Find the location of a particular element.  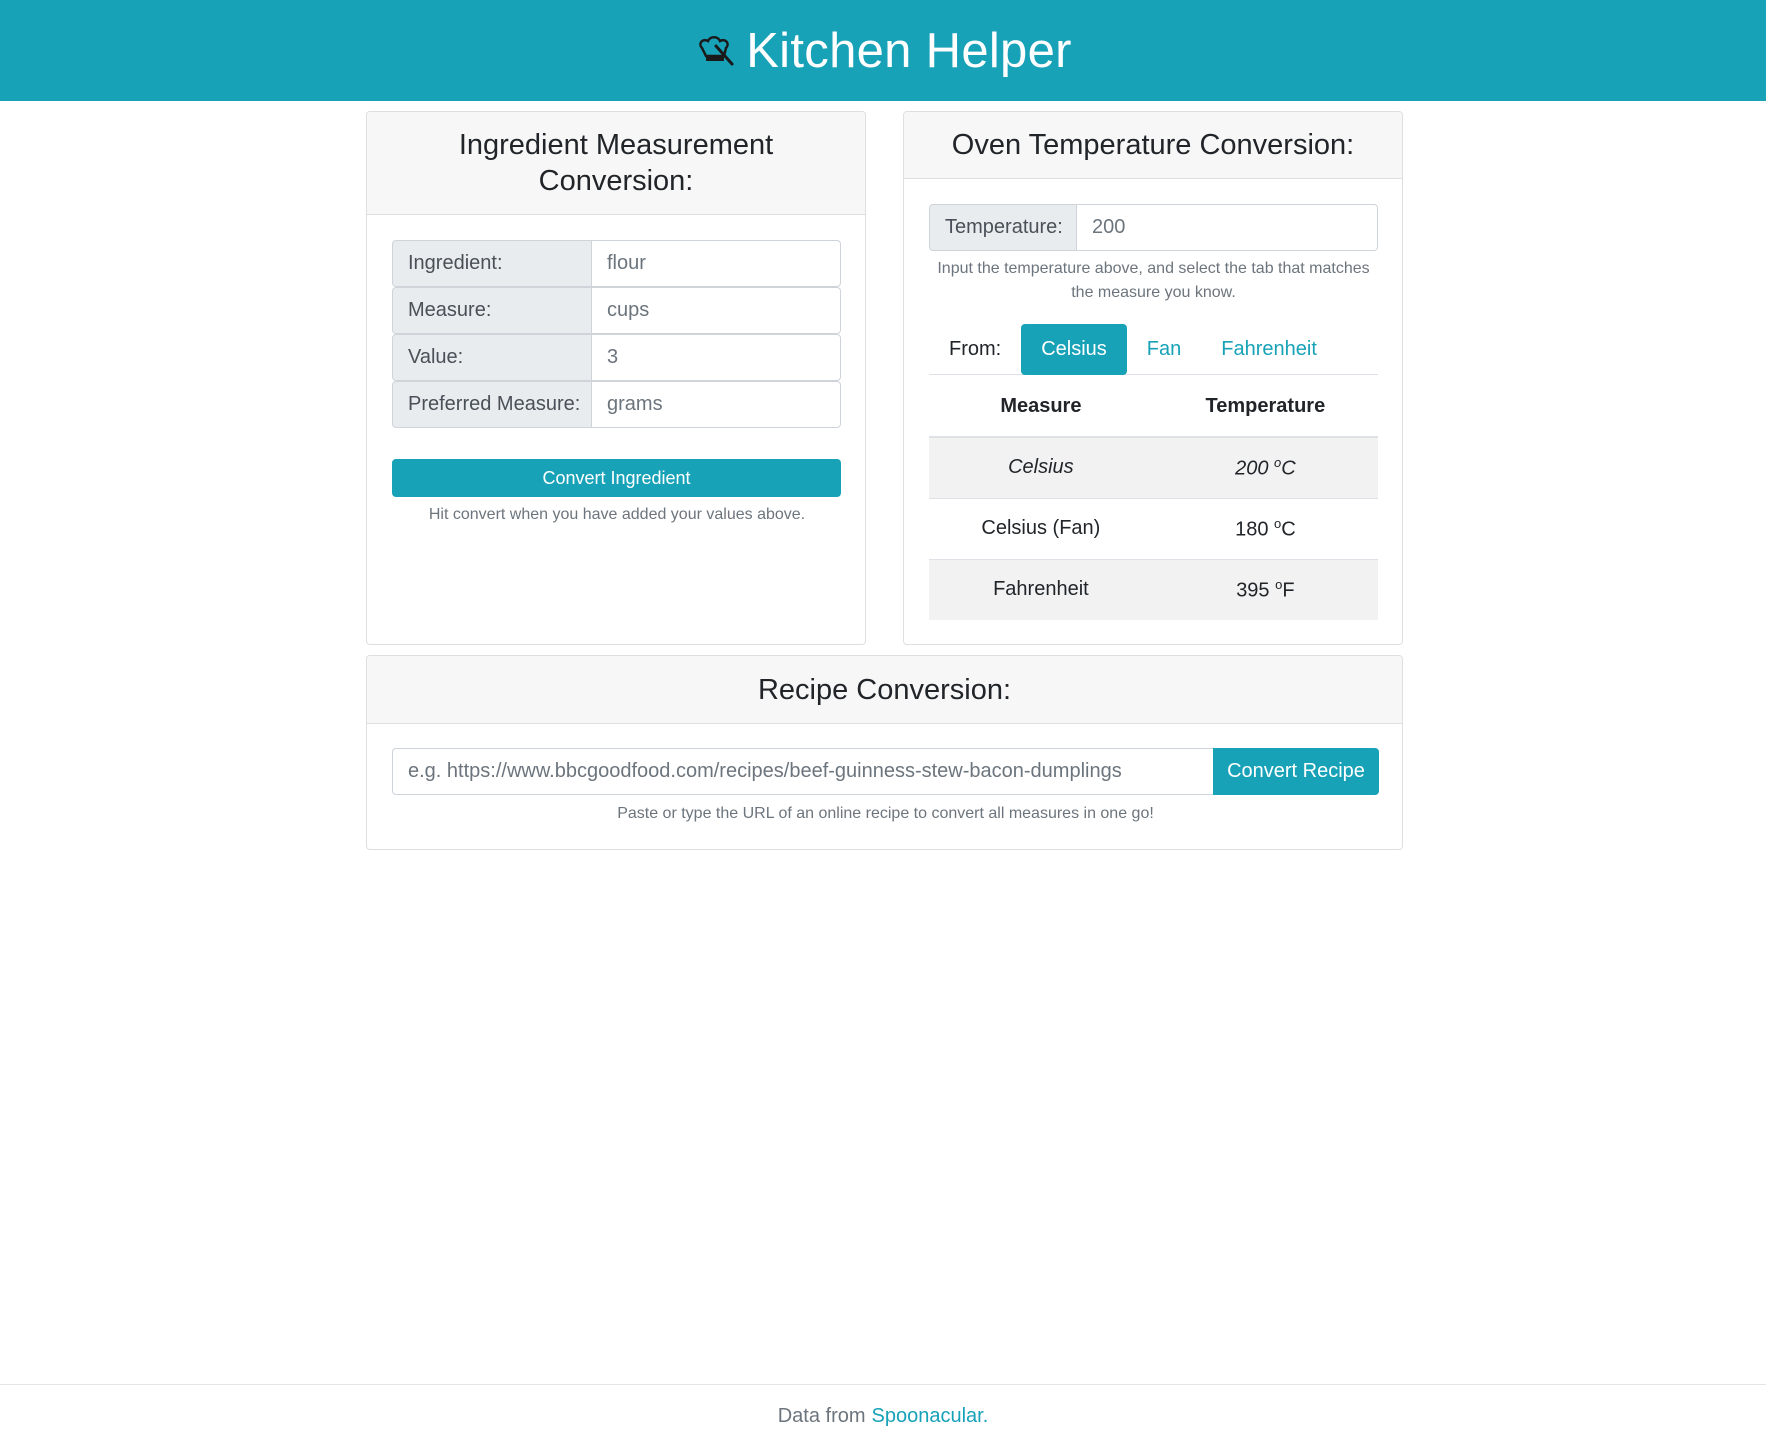

temperature-cell: 395 oF is located at coordinates (1265, 589).